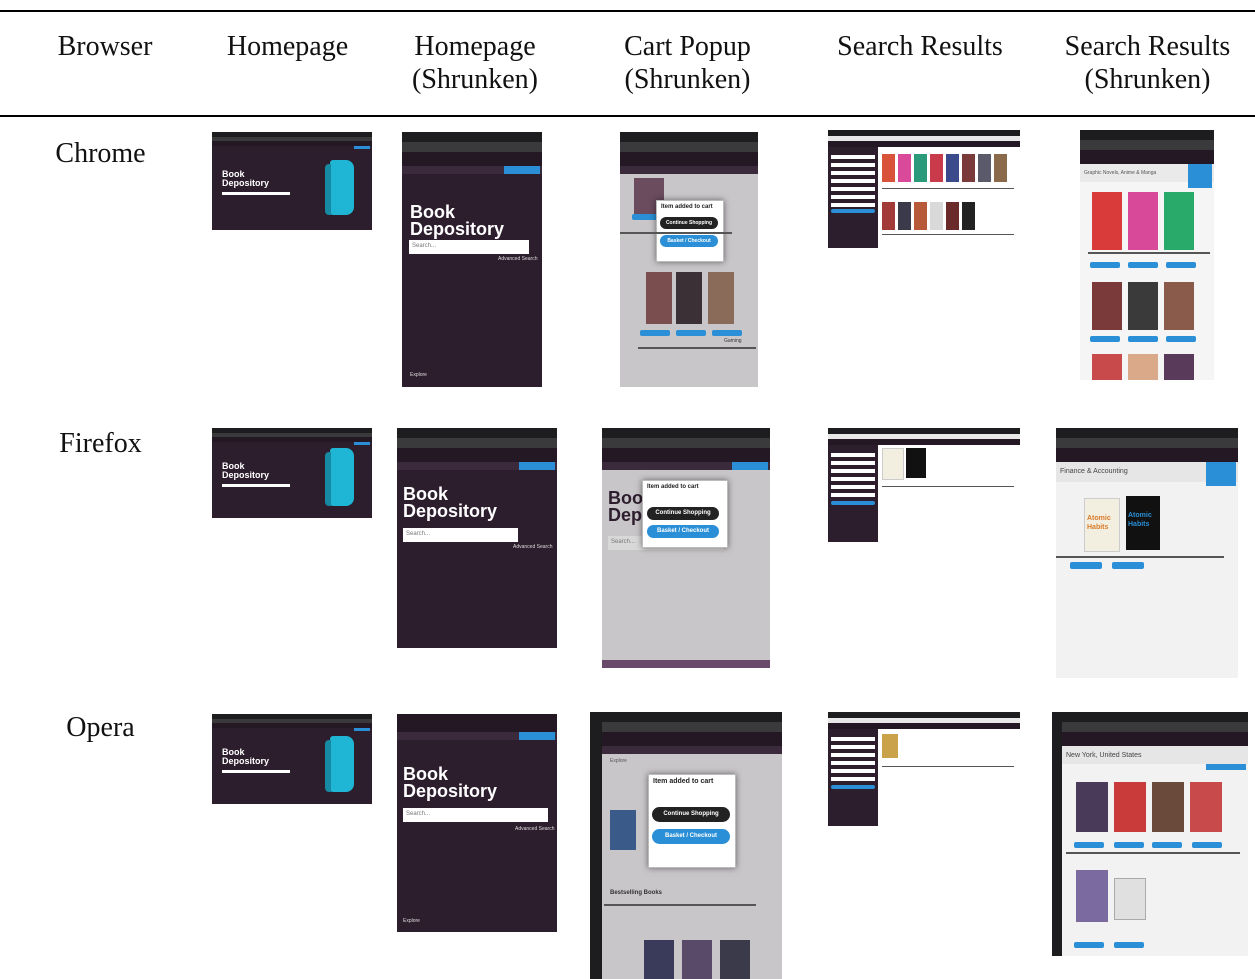 The height and width of the screenshot is (979, 1255). Describe the element at coordinates (292, 759) in the screenshot. I see `opera-homepage-screenshot: Book Depository` at that location.